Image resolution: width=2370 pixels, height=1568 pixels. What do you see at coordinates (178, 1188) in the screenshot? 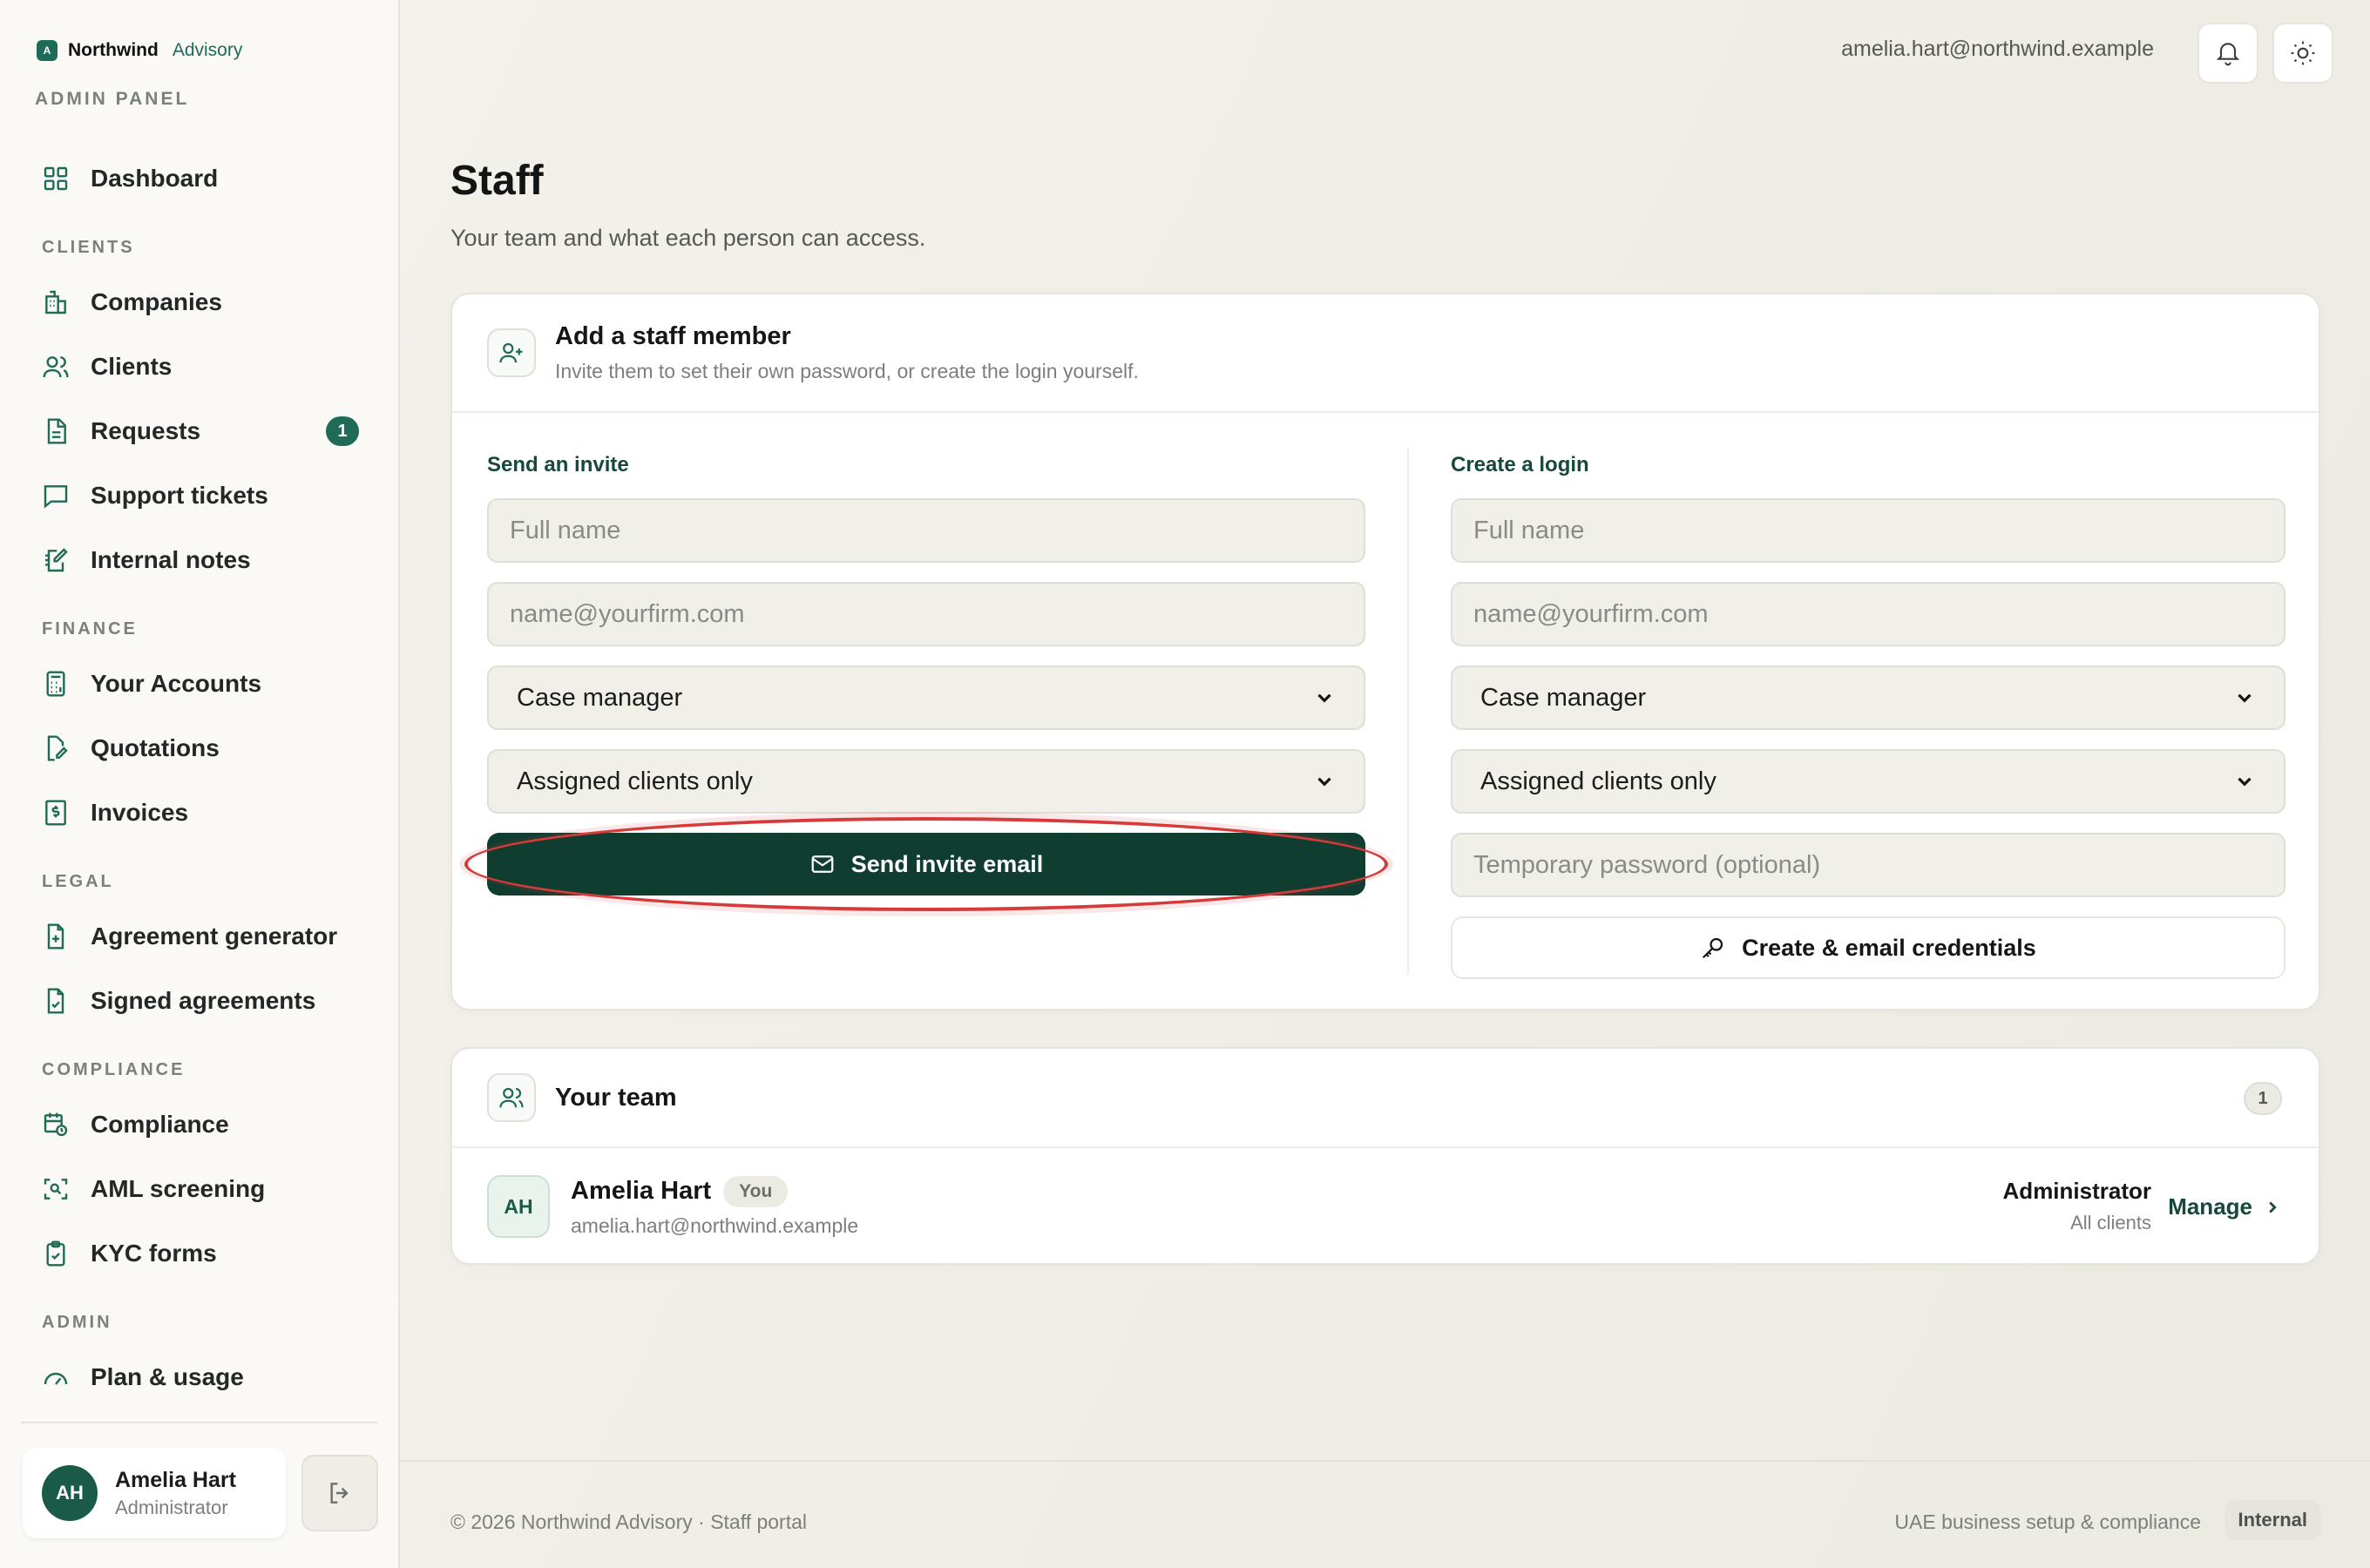
I see `sidebar-item-label: AML screening` at bounding box center [178, 1188].